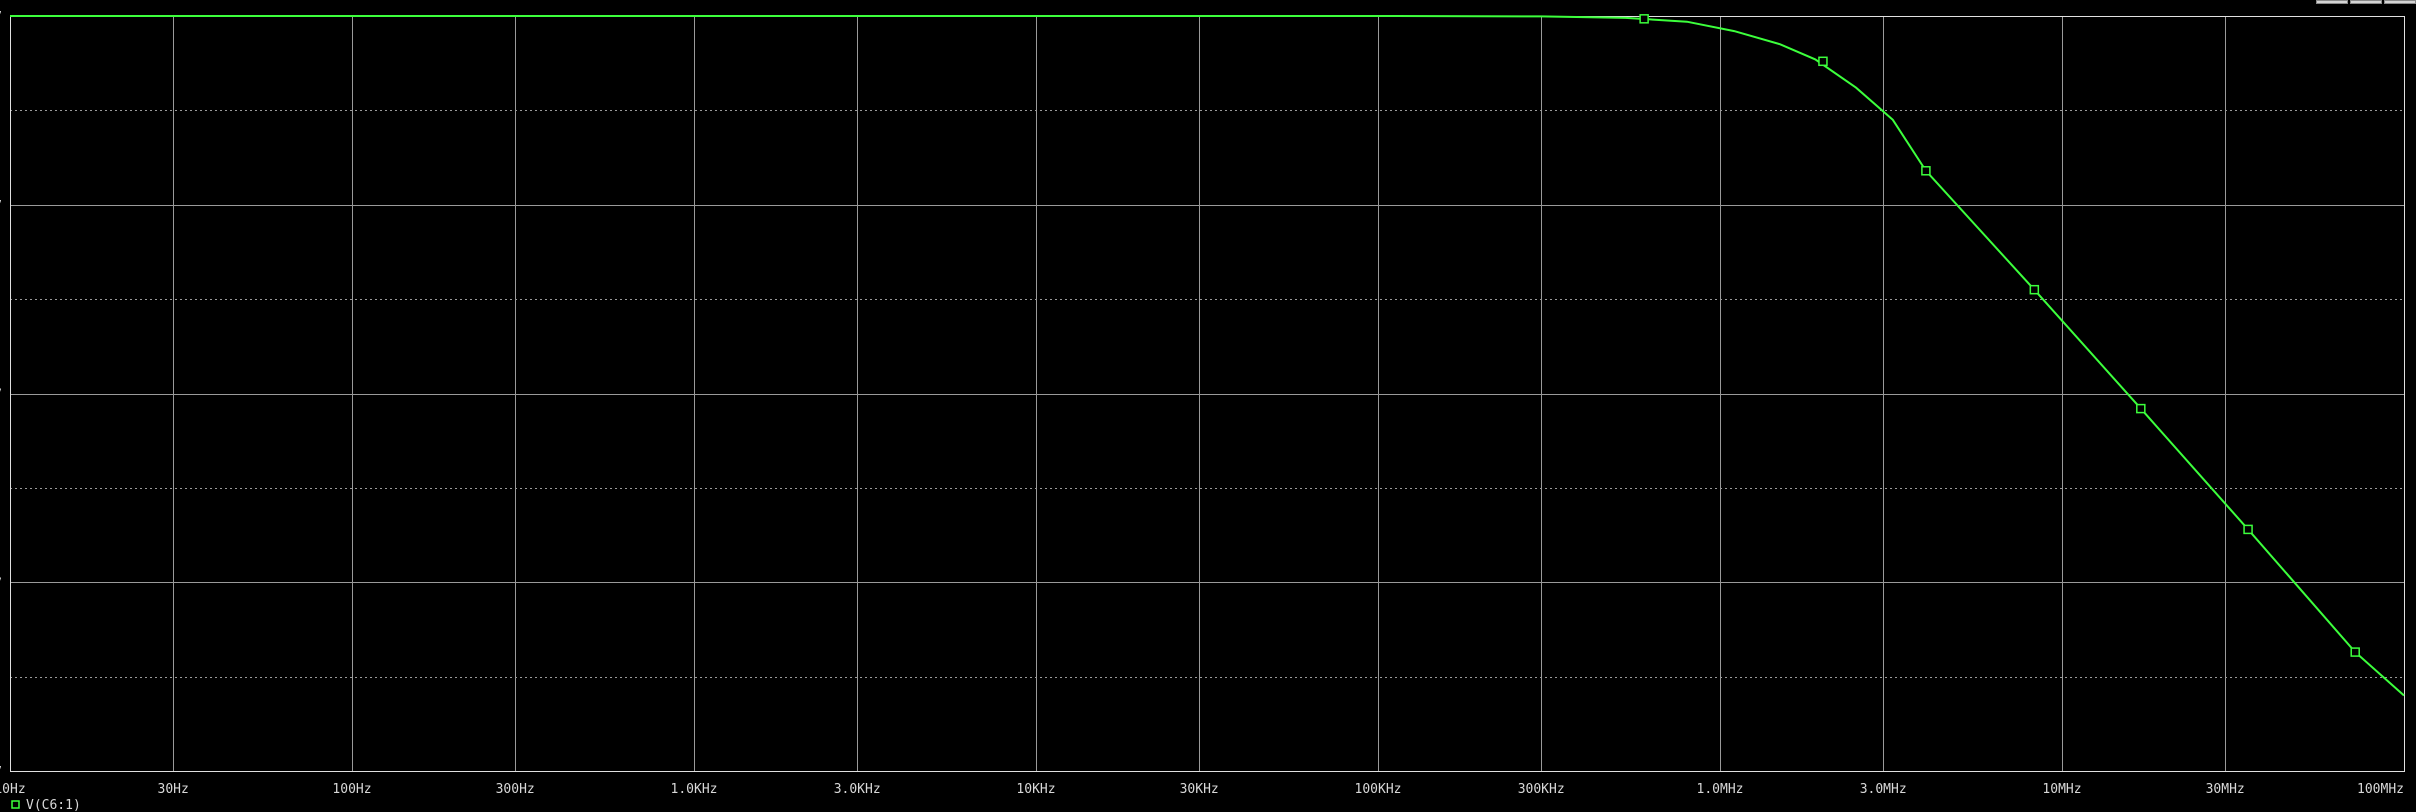 The height and width of the screenshot is (812, 2416). What do you see at coordinates (1541, 789) in the screenshot?
I see `x-tick-label: 300KHz` at bounding box center [1541, 789].